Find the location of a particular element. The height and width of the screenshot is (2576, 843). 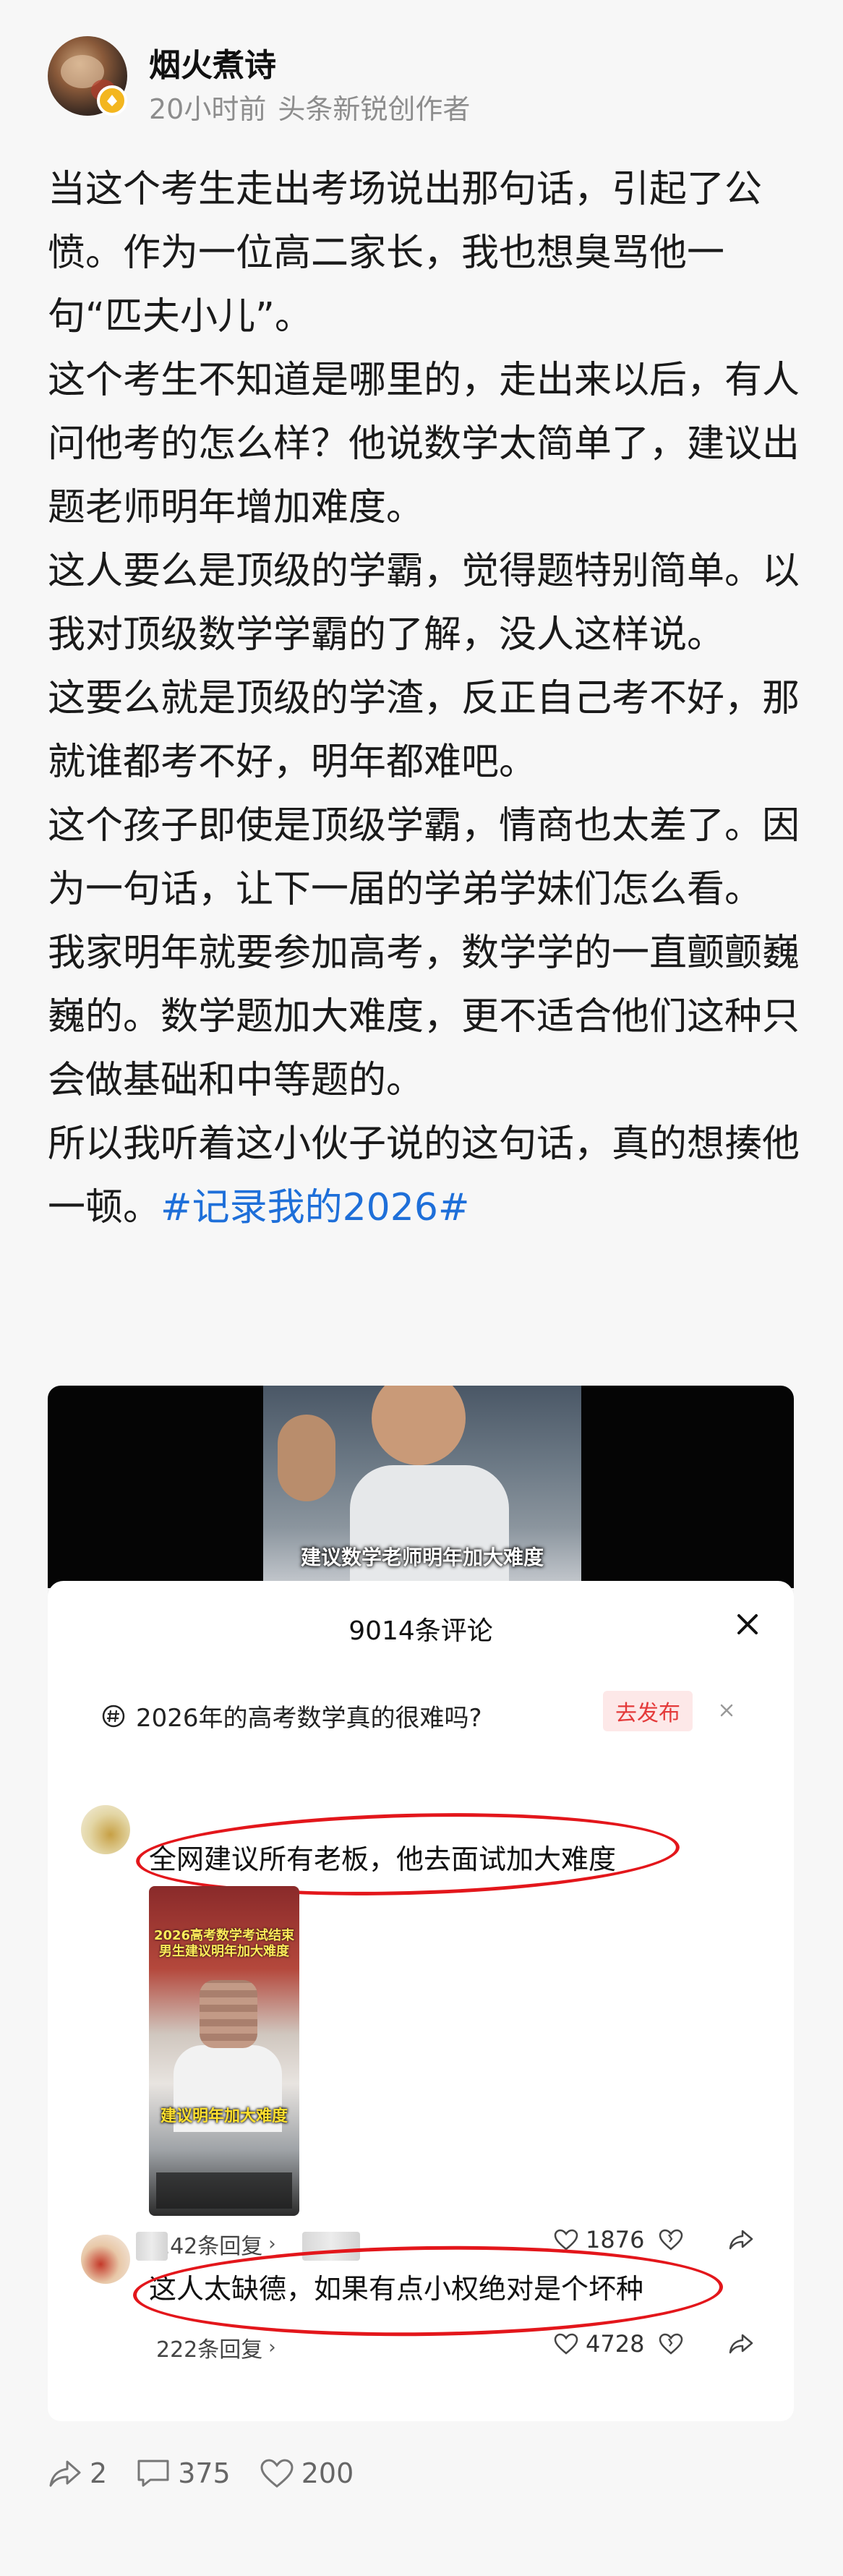

replies-link: 142条回复 › is located at coordinates (216, 2244).